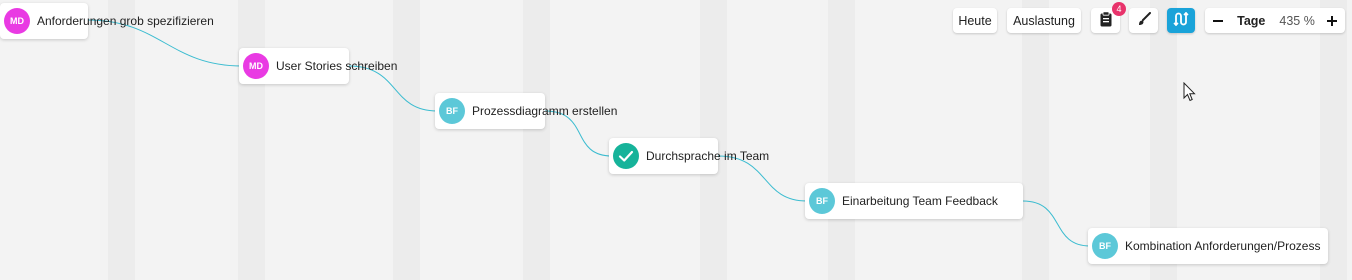  Describe the element at coordinates (337, 66) in the screenshot. I see `task-label: User Stories schreiben` at that location.